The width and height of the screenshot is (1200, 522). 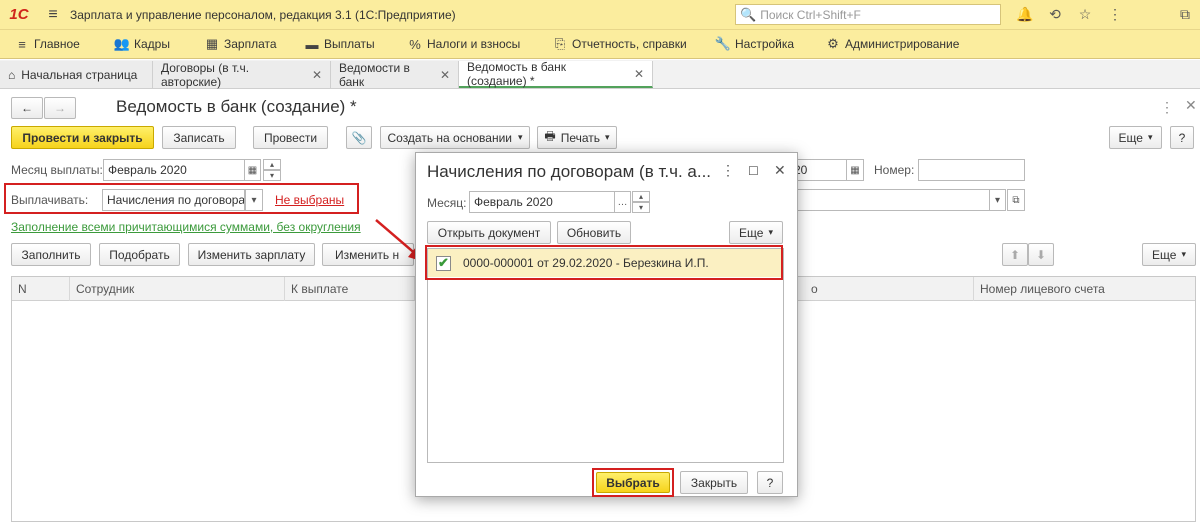 What do you see at coordinates (139, 254) in the screenshot?
I see `pick-button: Подобрать` at bounding box center [139, 254].